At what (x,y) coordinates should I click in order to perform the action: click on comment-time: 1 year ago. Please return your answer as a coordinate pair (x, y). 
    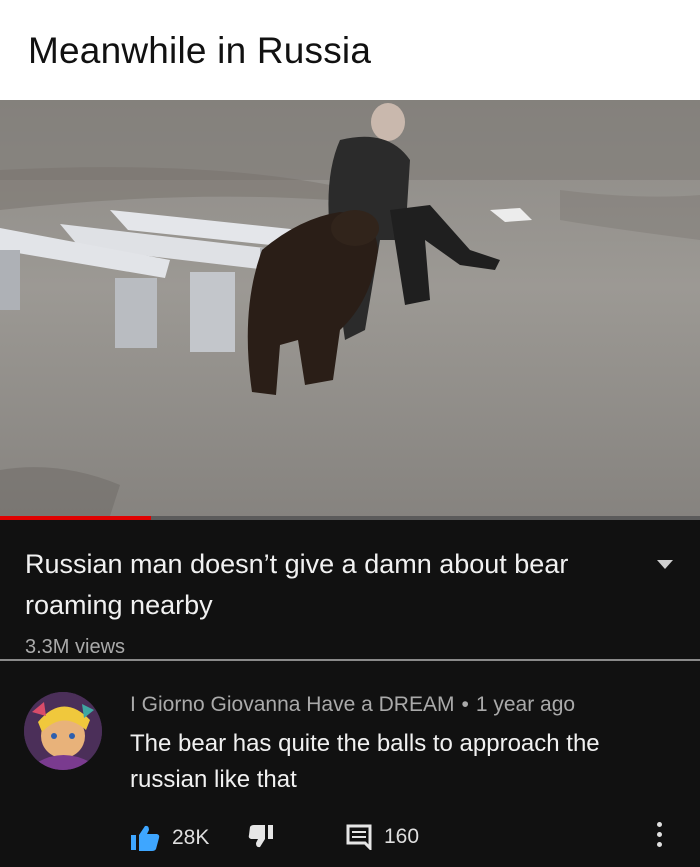
    Looking at the image, I should click on (525, 704).